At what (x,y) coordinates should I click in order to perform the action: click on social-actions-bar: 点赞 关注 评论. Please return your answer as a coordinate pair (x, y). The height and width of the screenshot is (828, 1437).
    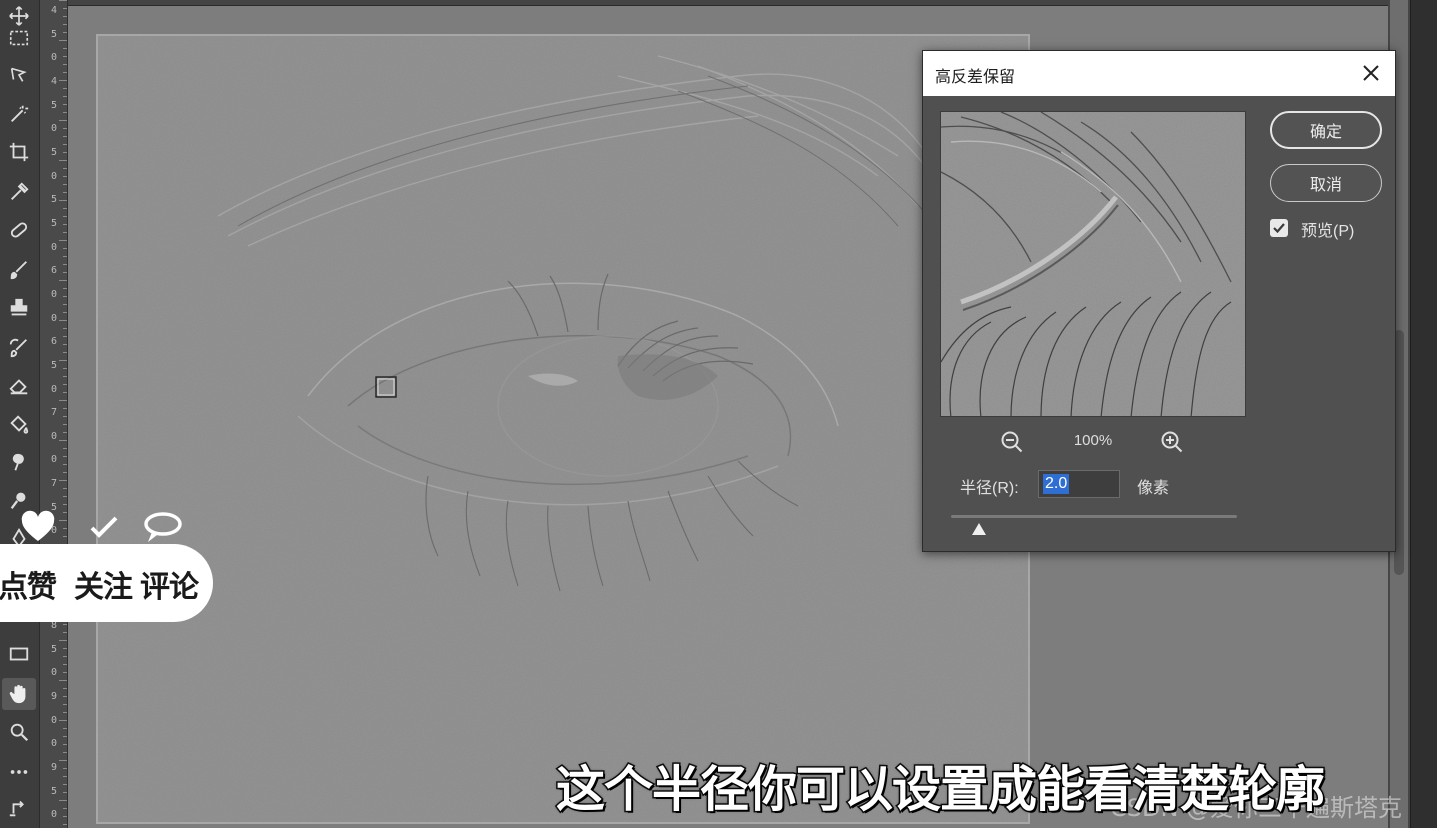
    Looking at the image, I should click on (106, 583).